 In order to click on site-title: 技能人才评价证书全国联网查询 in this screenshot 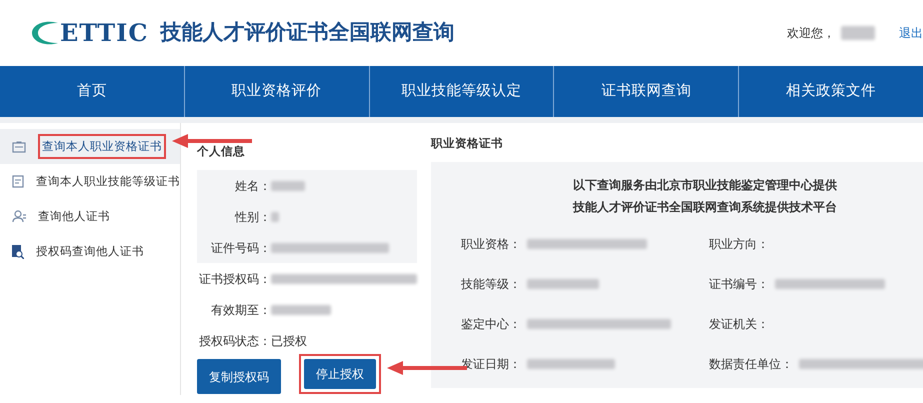, I will do `click(307, 32)`.